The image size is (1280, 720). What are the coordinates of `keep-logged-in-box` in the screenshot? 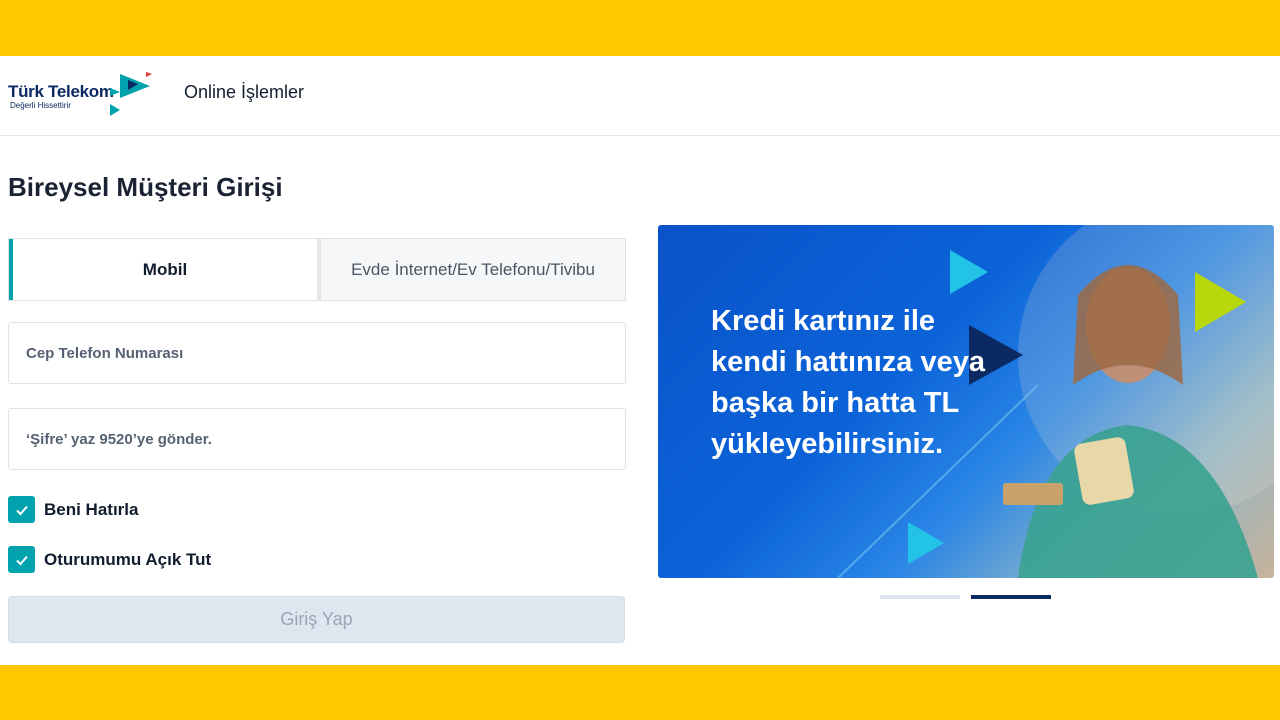 It's located at (21, 559).